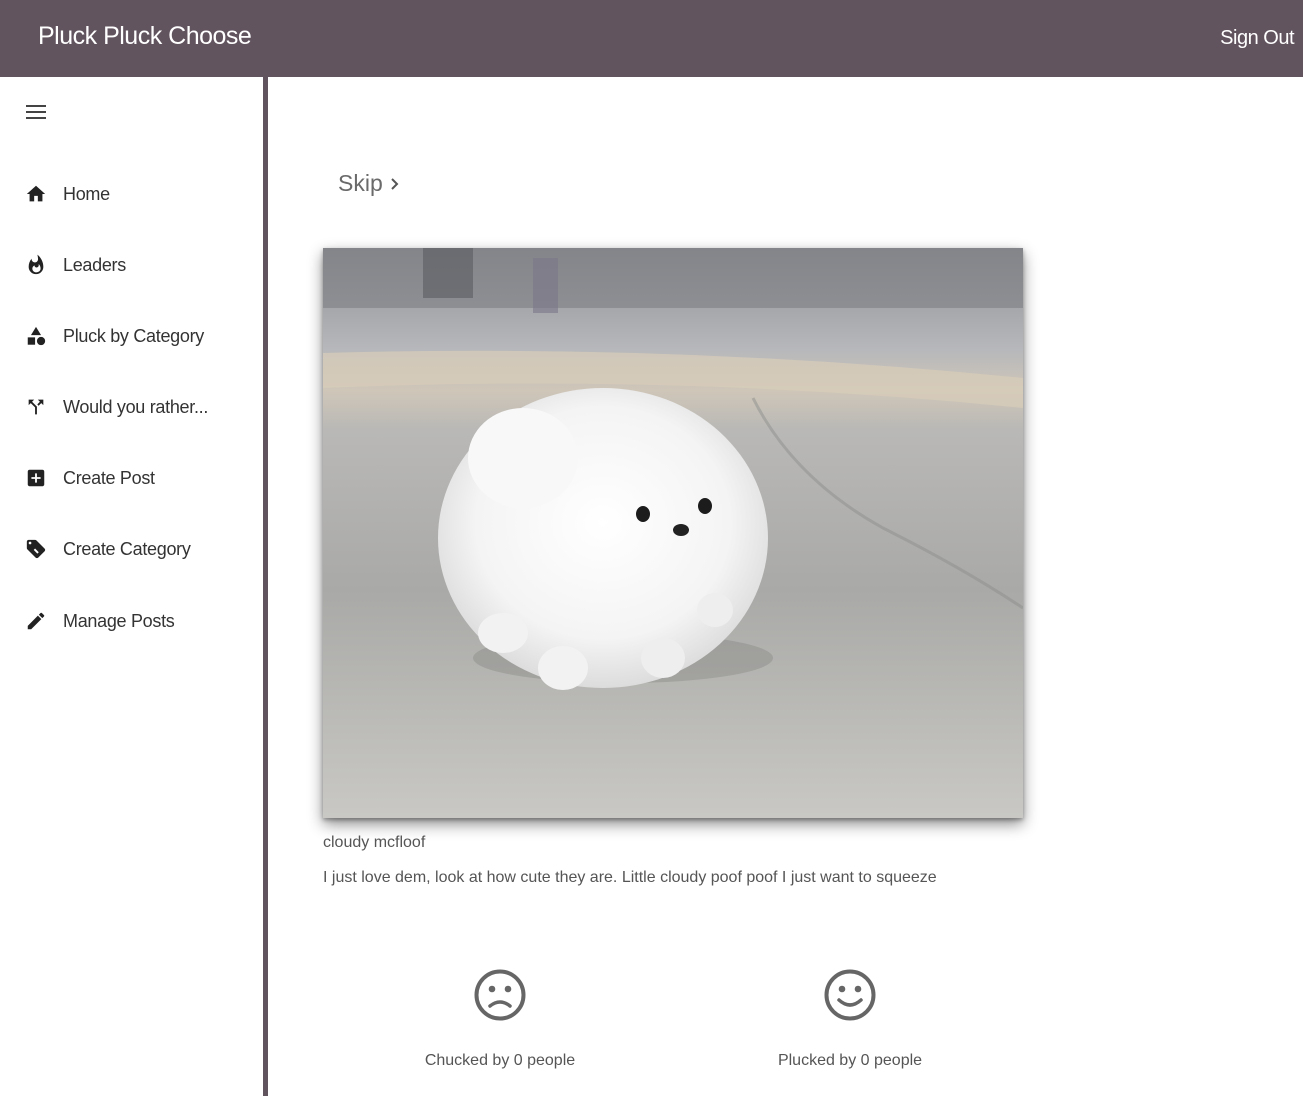  Describe the element at coordinates (651, 38) in the screenshot. I see `app-bar: Pluck Pluck Choose Sign Out` at that location.